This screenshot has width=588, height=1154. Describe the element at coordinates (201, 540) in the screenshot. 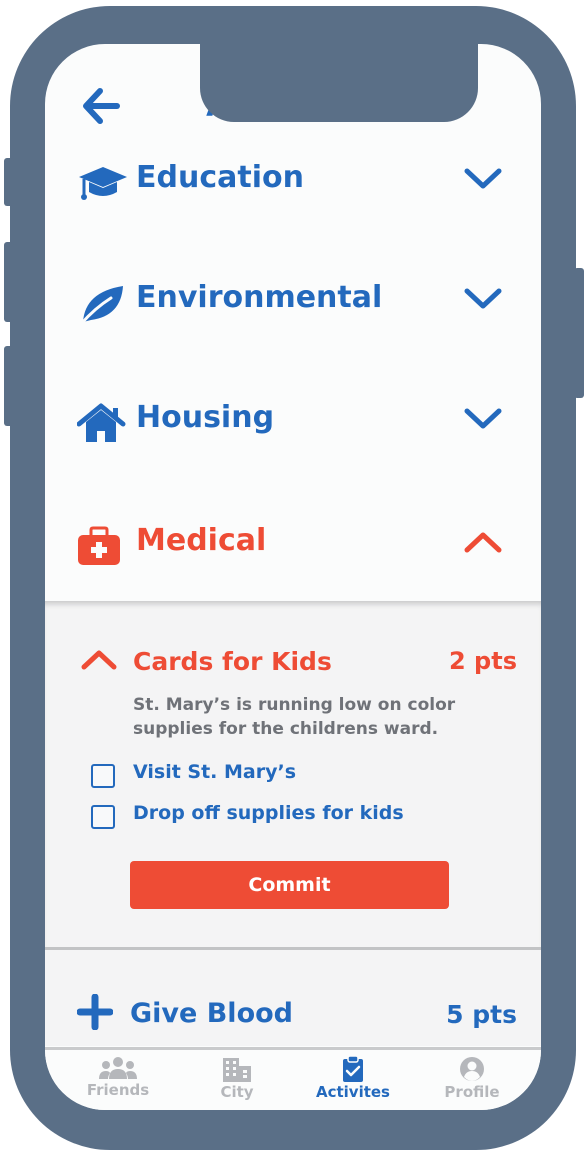

I see `category-label: Medical` at that location.